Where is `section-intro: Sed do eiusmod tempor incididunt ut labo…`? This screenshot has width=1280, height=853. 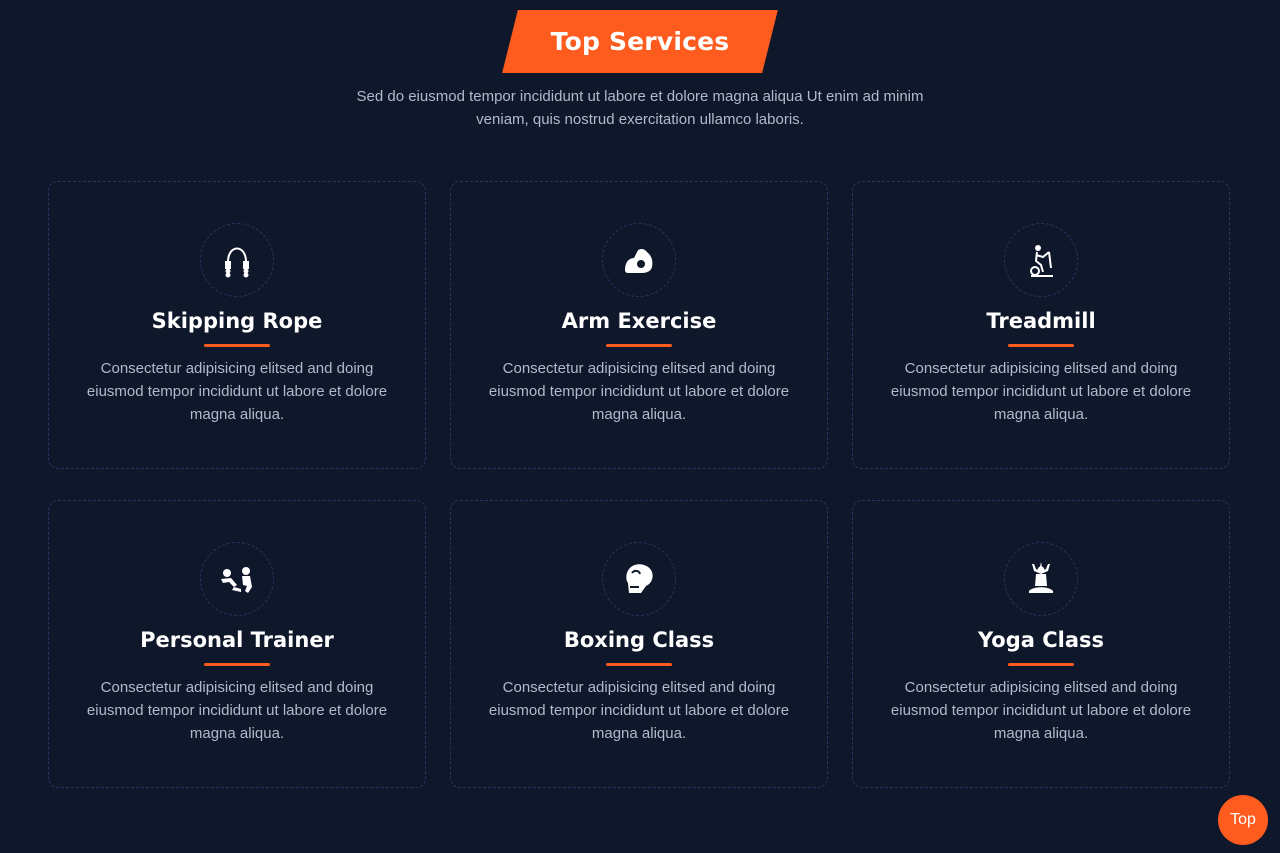 section-intro: Sed do eiusmod tempor incididunt ut labo… is located at coordinates (640, 108).